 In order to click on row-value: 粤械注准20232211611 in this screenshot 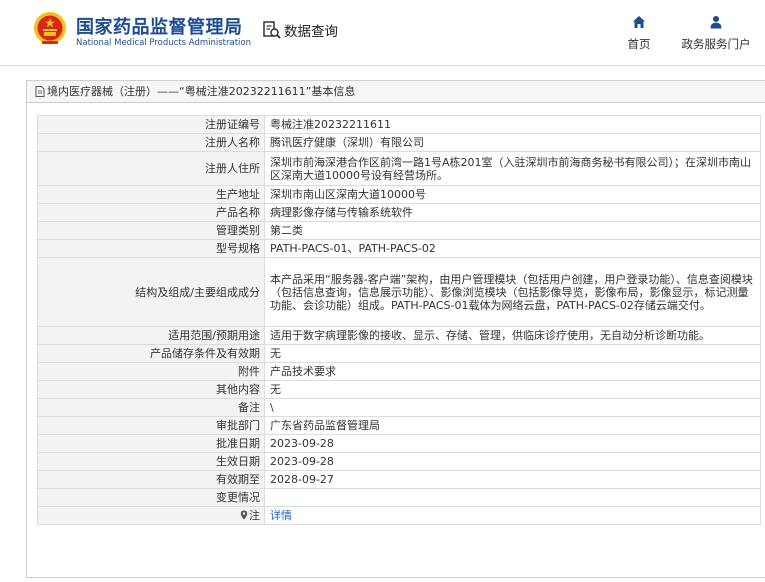, I will do `click(512, 124)`.